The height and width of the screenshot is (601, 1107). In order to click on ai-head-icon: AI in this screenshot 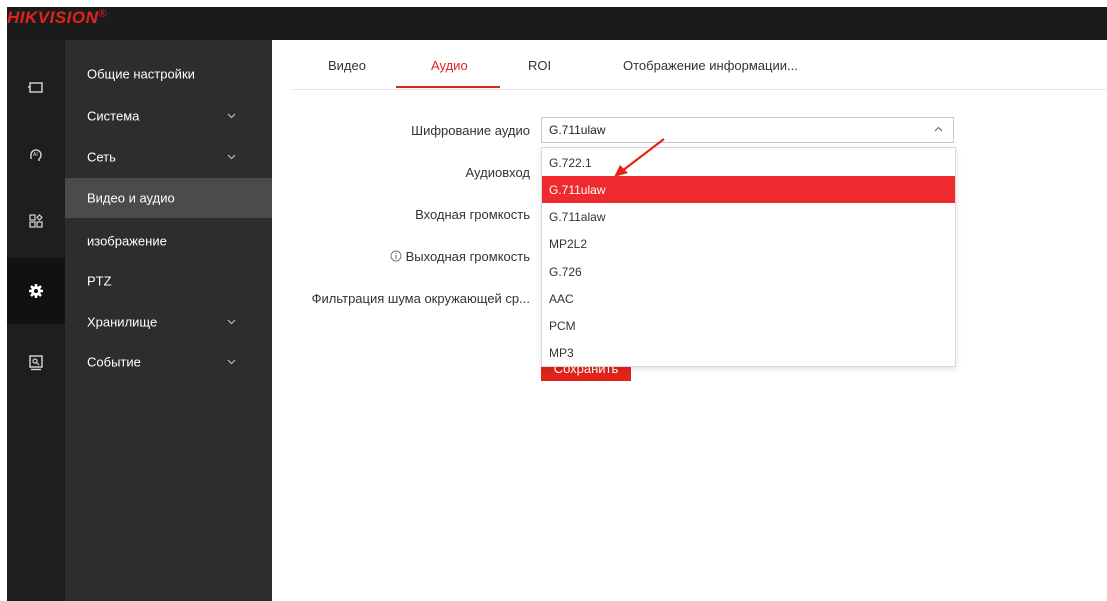, I will do `click(36, 155)`.